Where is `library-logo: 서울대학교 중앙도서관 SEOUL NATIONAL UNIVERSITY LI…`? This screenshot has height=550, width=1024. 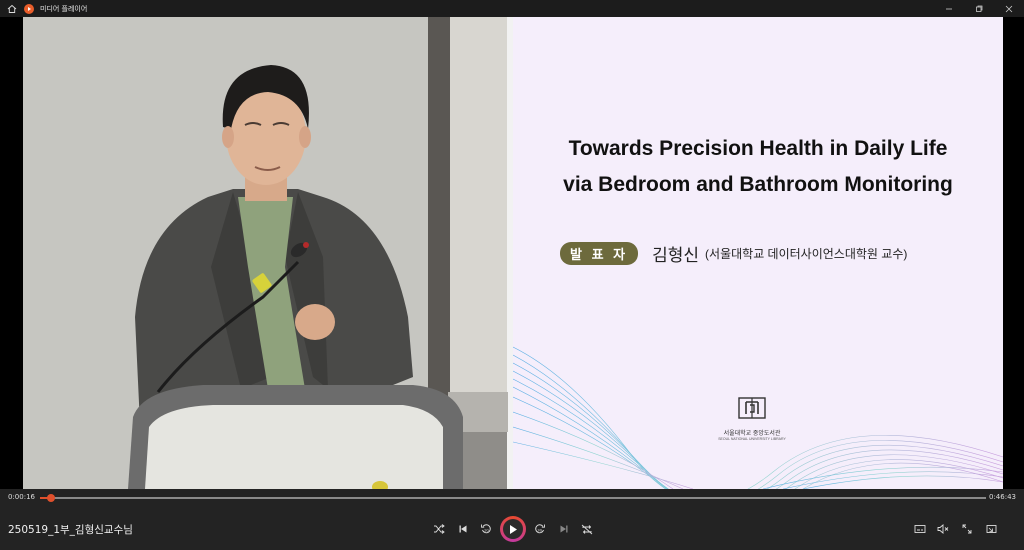 library-logo: 서울대학교 중앙도서관 SEOUL NATIONAL UNIVERSITY LI… is located at coordinates (752, 418).